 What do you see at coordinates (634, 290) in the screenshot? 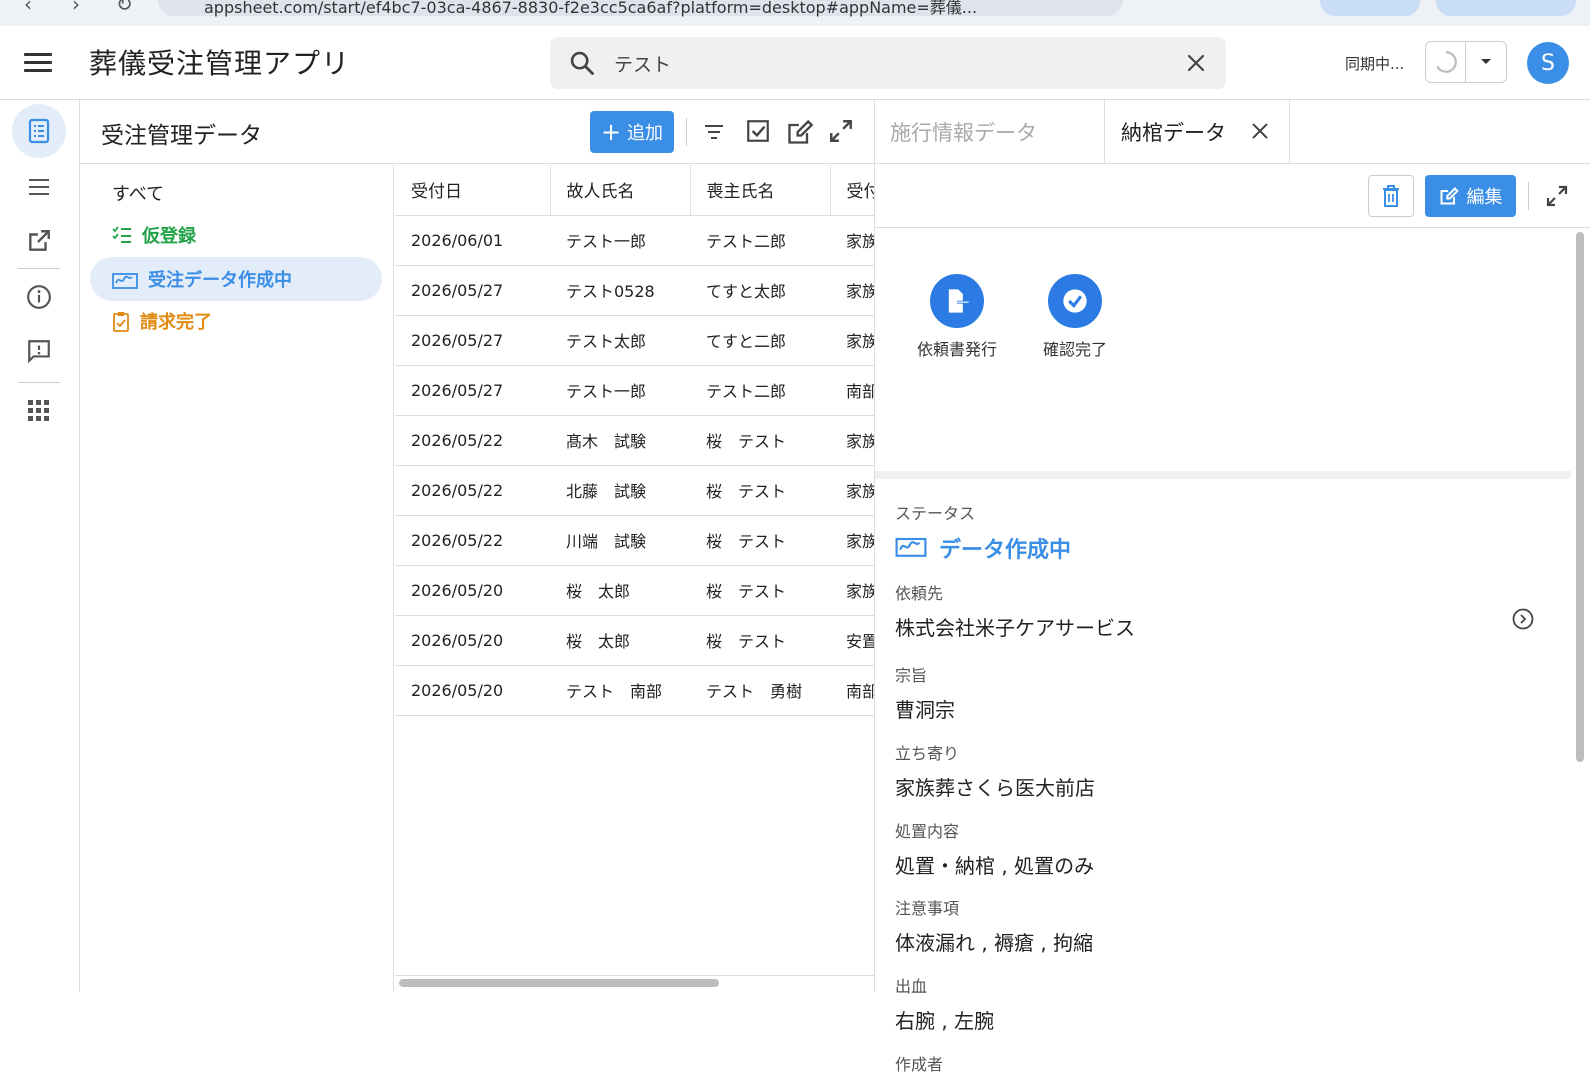
I see `table-row: 2026/05/27テスト0528てすと太郎家族` at bounding box center [634, 290].